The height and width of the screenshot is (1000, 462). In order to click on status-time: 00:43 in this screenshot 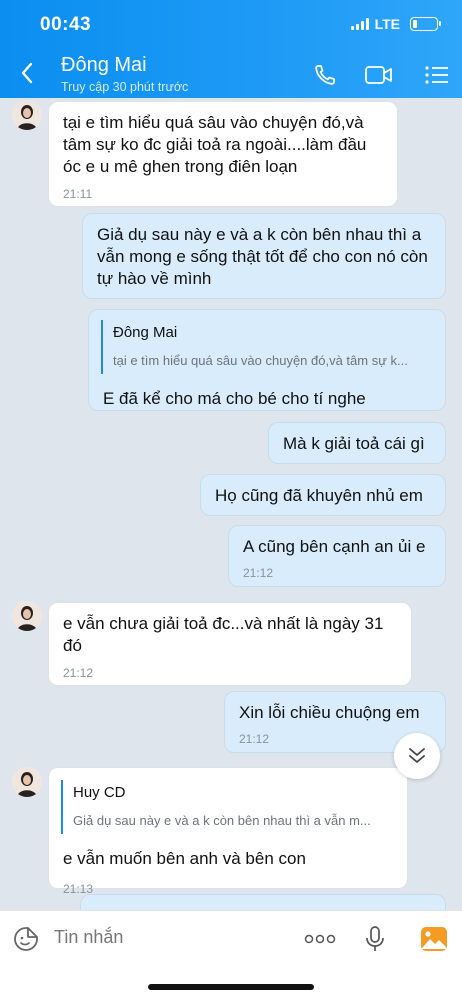, I will do `click(66, 24)`.